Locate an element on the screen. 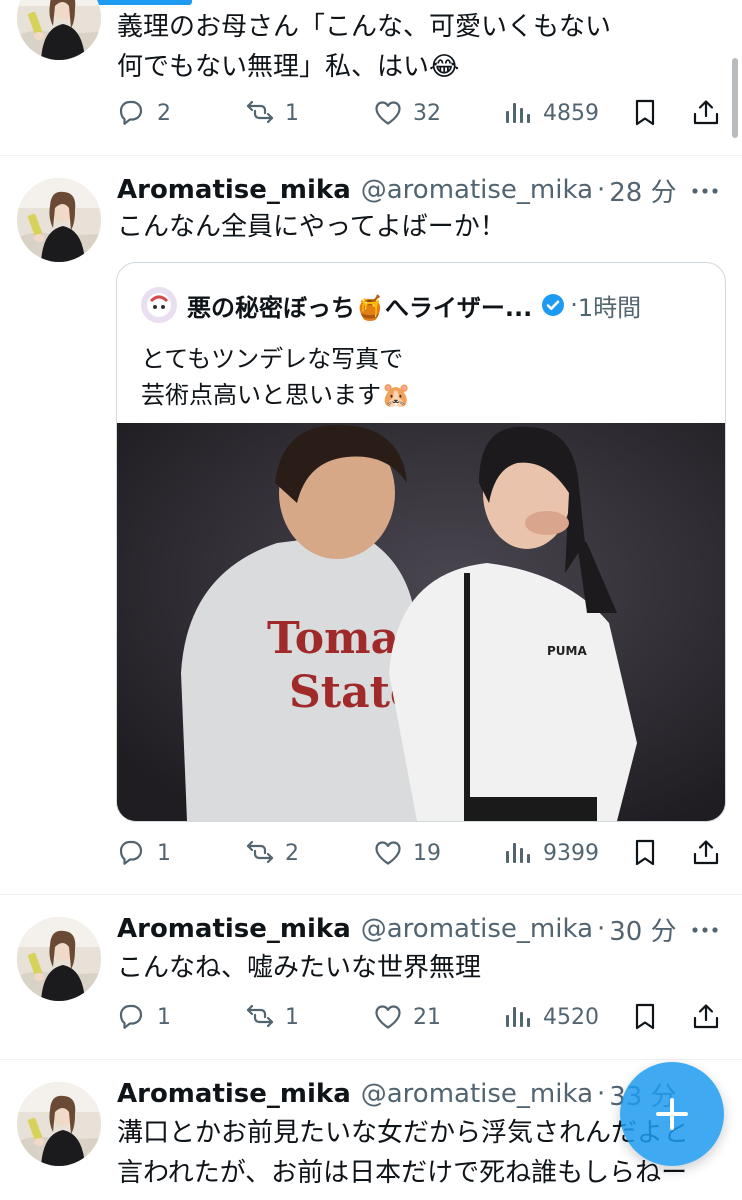  quoted-text-line-1: とてもツンデレな写真で is located at coordinates (272, 359).